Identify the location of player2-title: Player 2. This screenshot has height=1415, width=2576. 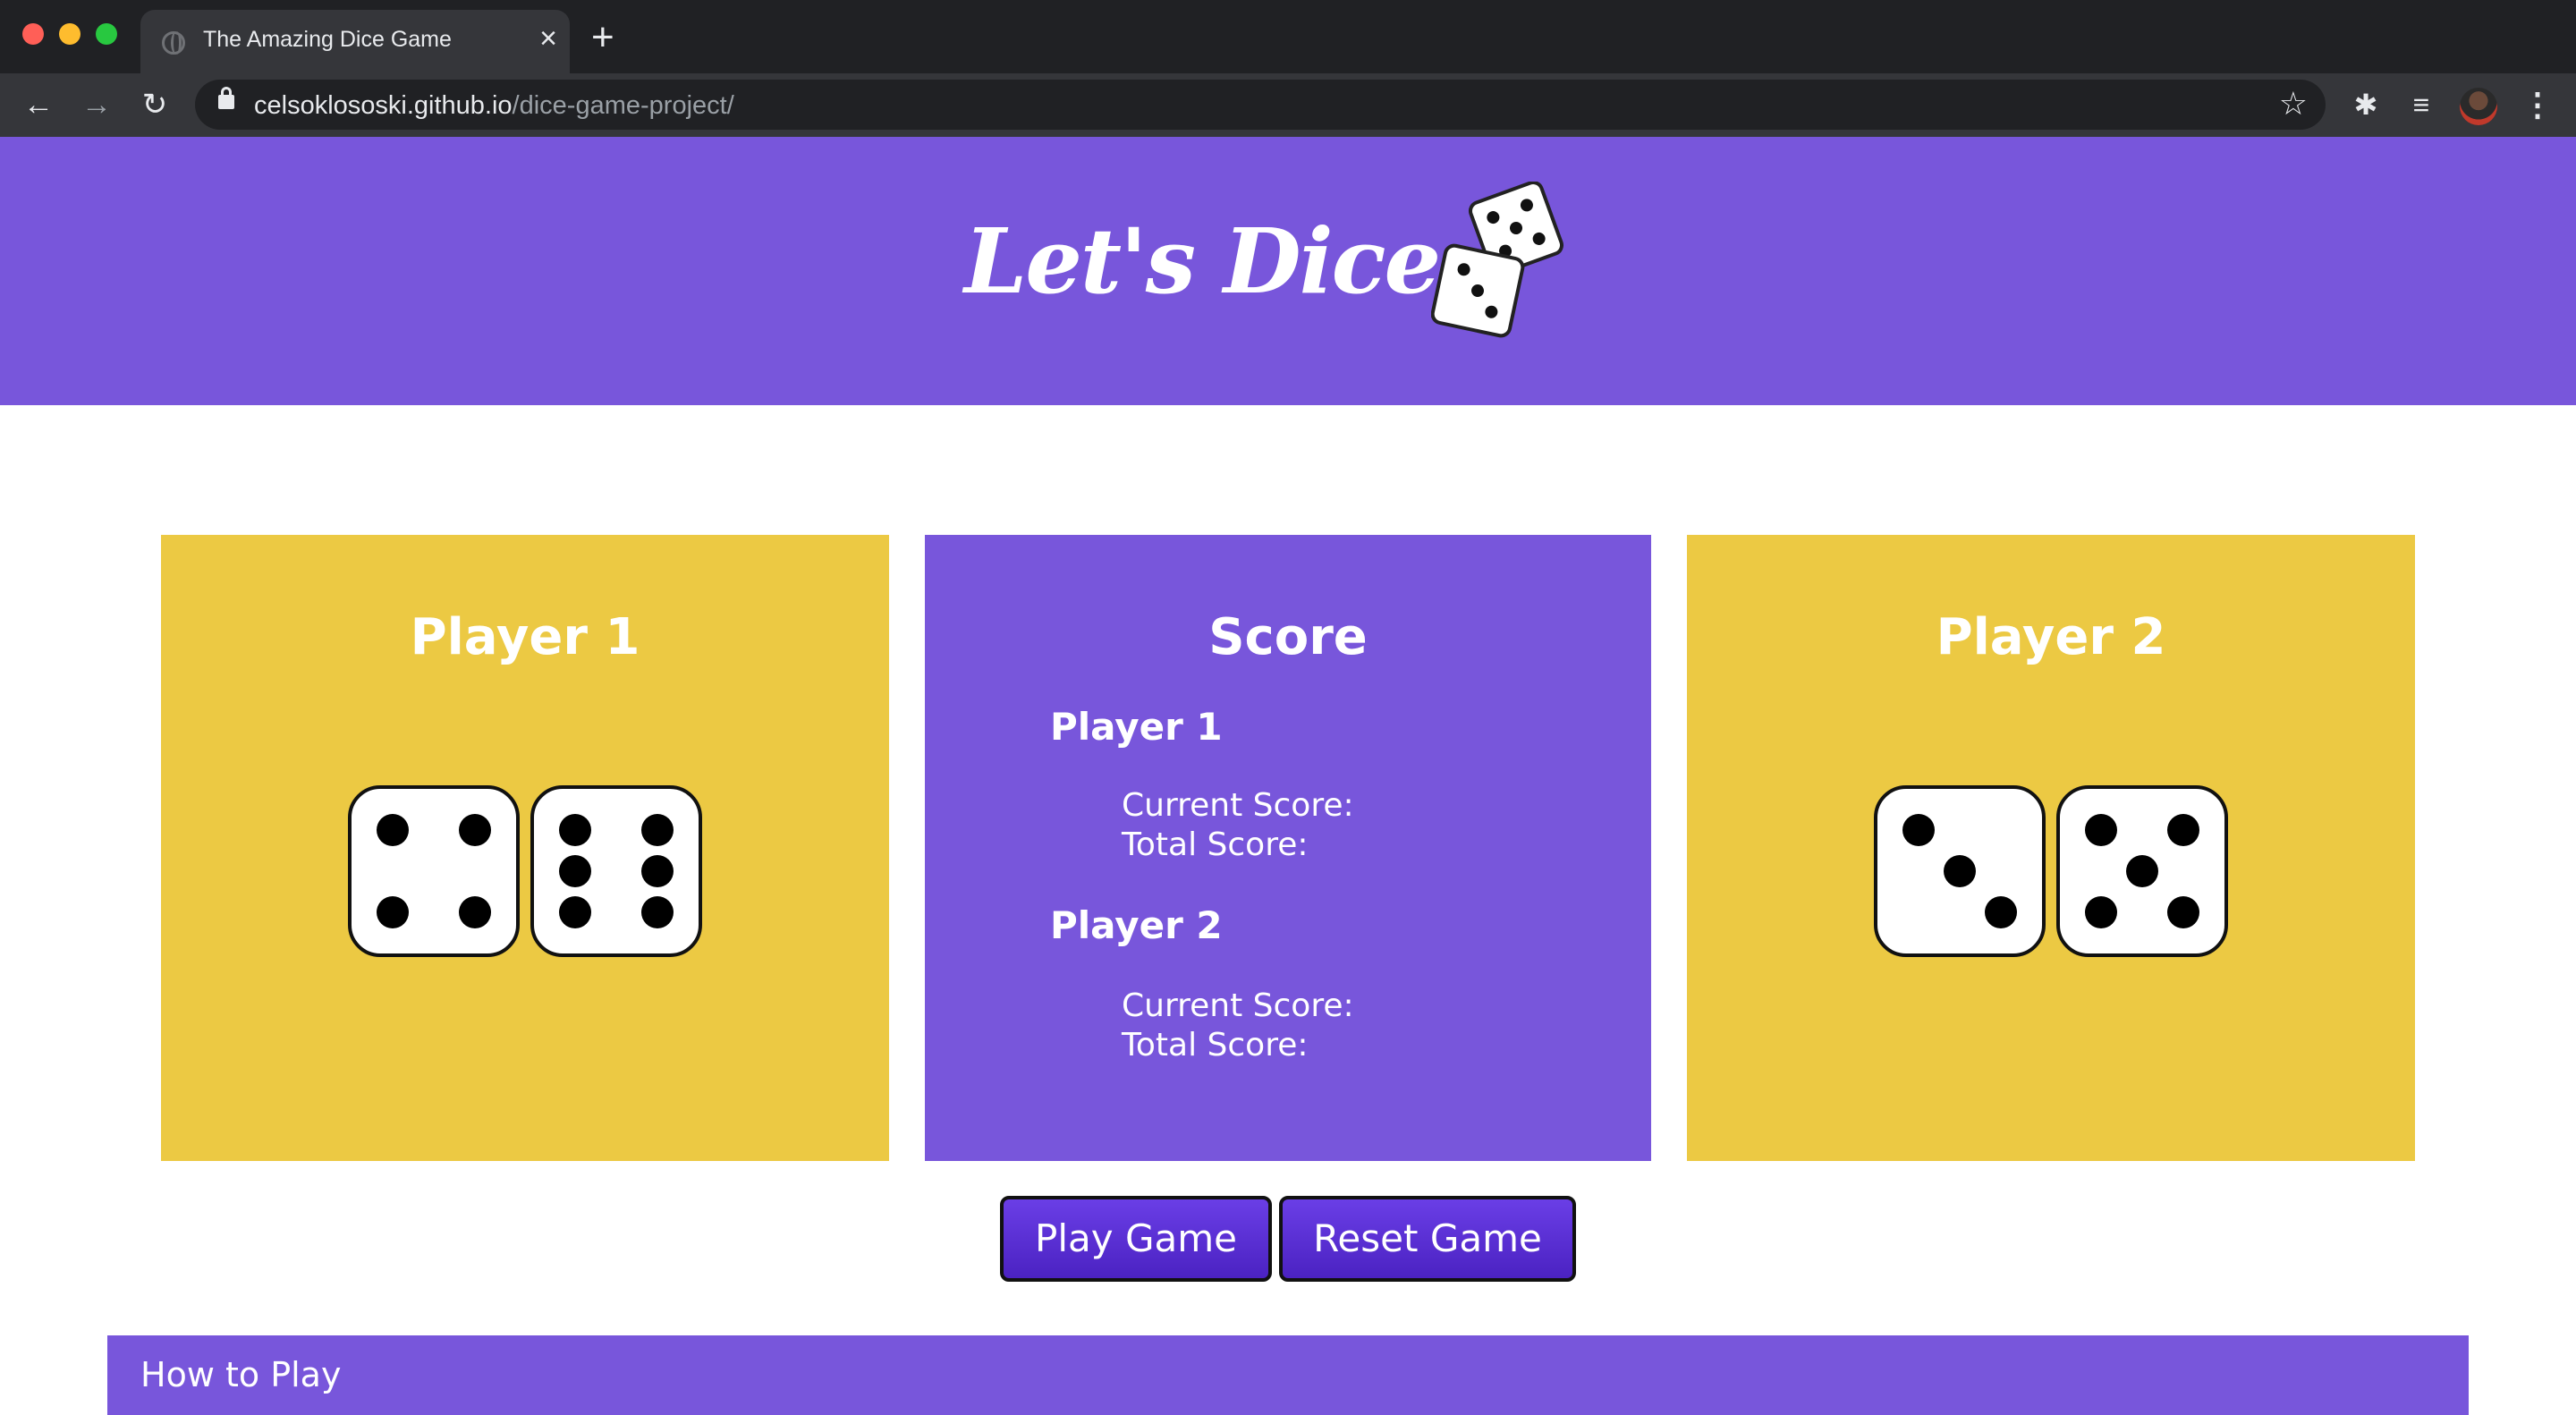
(2051, 637).